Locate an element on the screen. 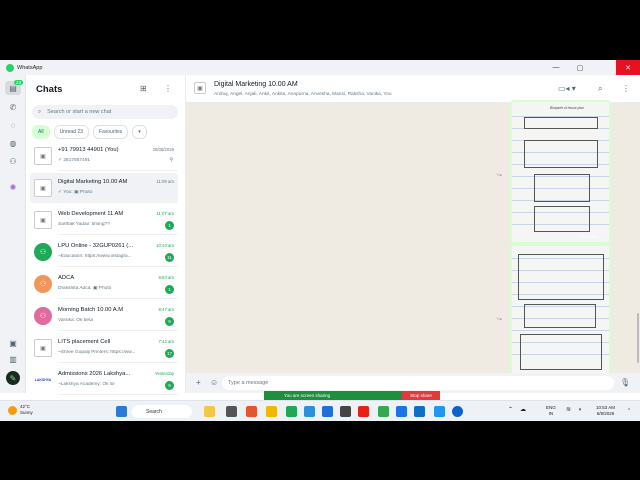  status-icon: ◌ is located at coordinates (13, 125).